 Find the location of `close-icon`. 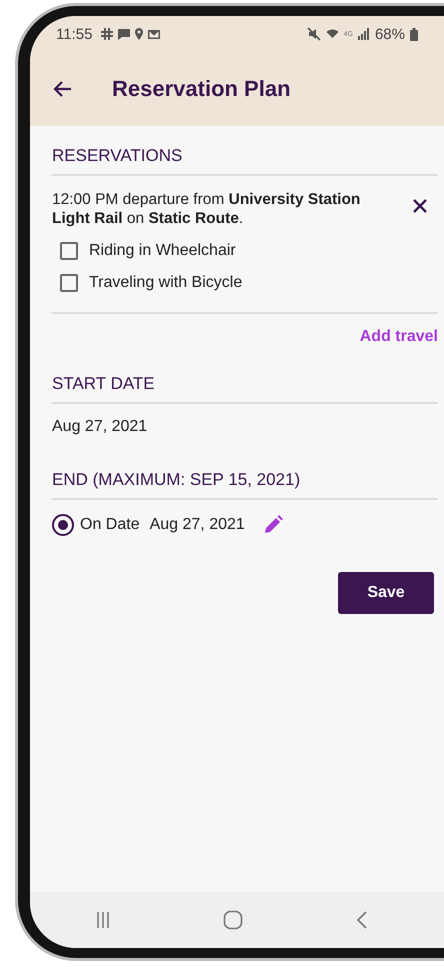

close-icon is located at coordinates (420, 206).